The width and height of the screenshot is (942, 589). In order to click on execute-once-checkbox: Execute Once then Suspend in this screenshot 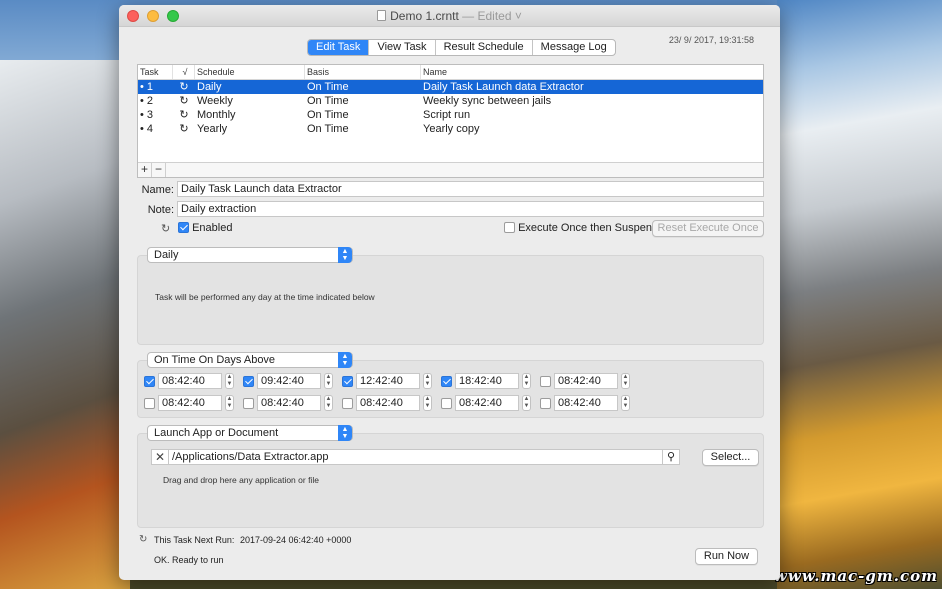, I will do `click(581, 228)`.